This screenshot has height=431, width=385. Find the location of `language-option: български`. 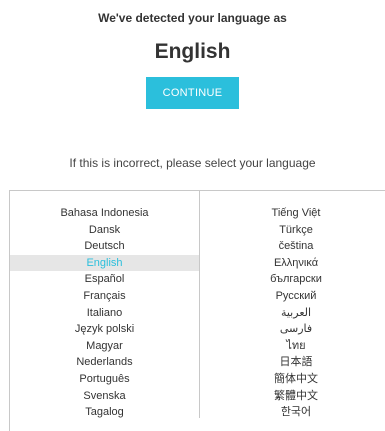

language-option: български is located at coordinates (293, 279).